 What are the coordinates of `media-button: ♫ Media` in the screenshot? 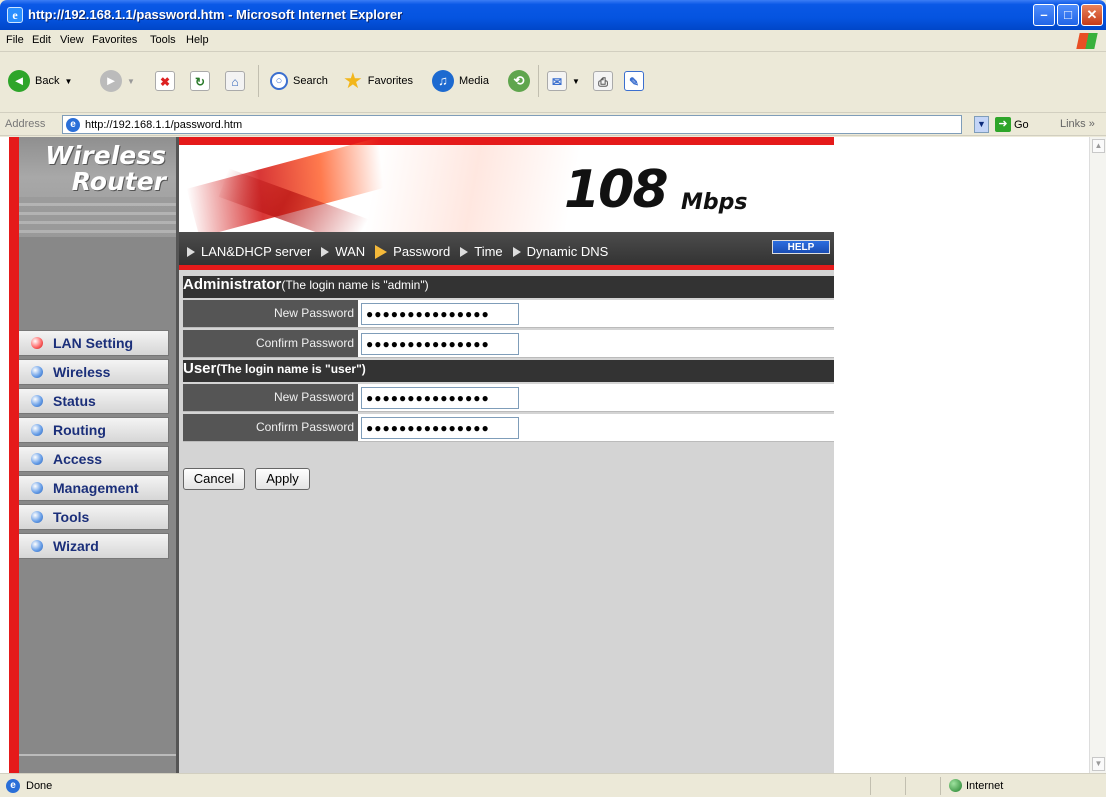 It's located at (460, 81).